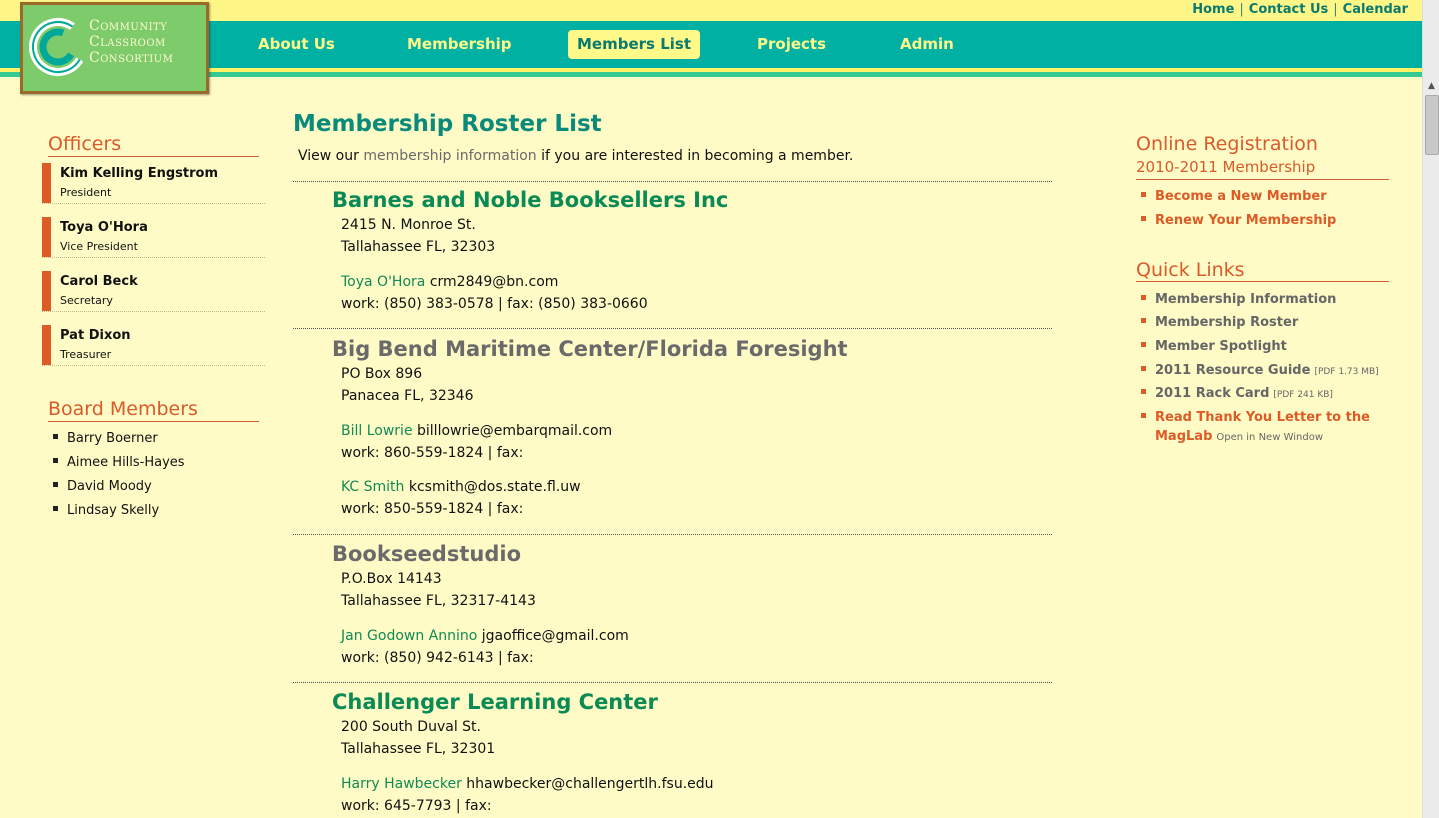  What do you see at coordinates (459, 44) in the screenshot?
I see `nav-membership: Membership` at bounding box center [459, 44].